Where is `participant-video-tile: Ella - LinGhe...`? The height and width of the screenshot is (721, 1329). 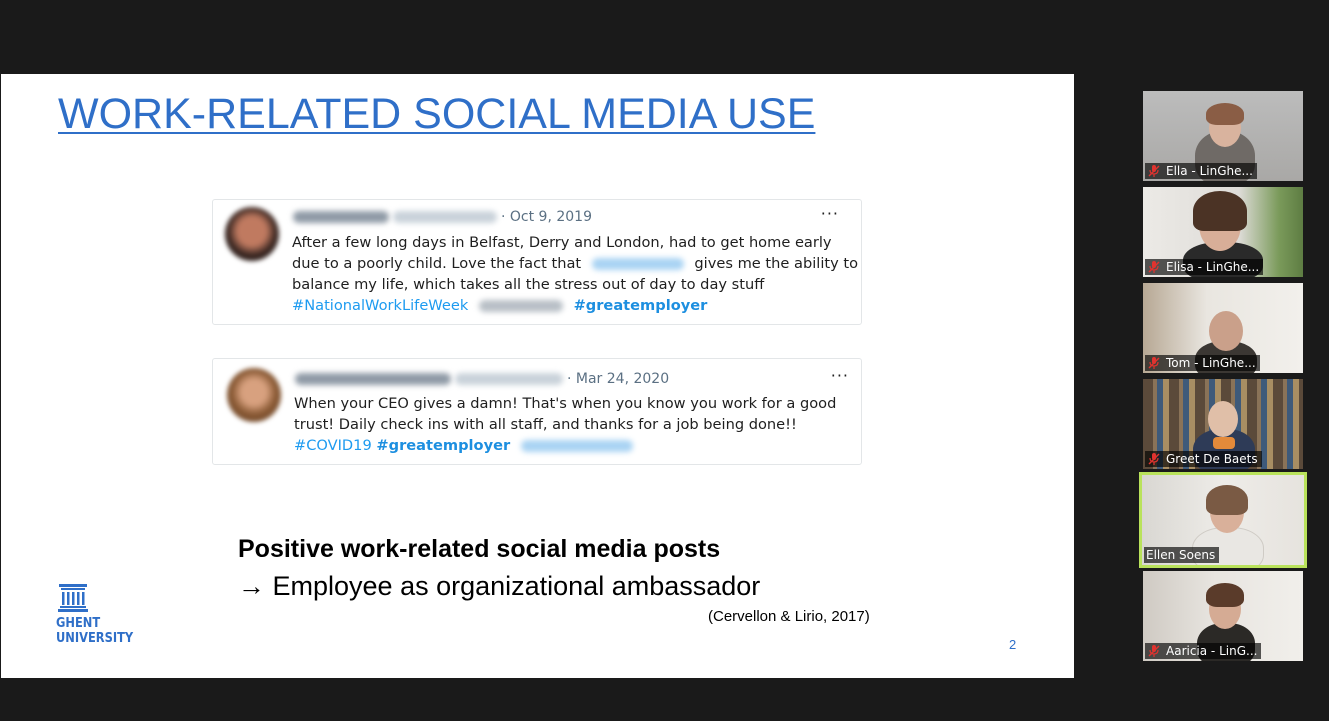
participant-video-tile: Ella - LinGhe... is located at coordinates (1223, 136).